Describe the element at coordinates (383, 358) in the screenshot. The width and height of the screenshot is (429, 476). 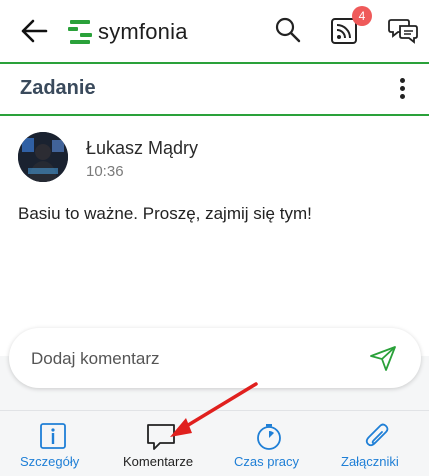
I see `send-icon` at that location.